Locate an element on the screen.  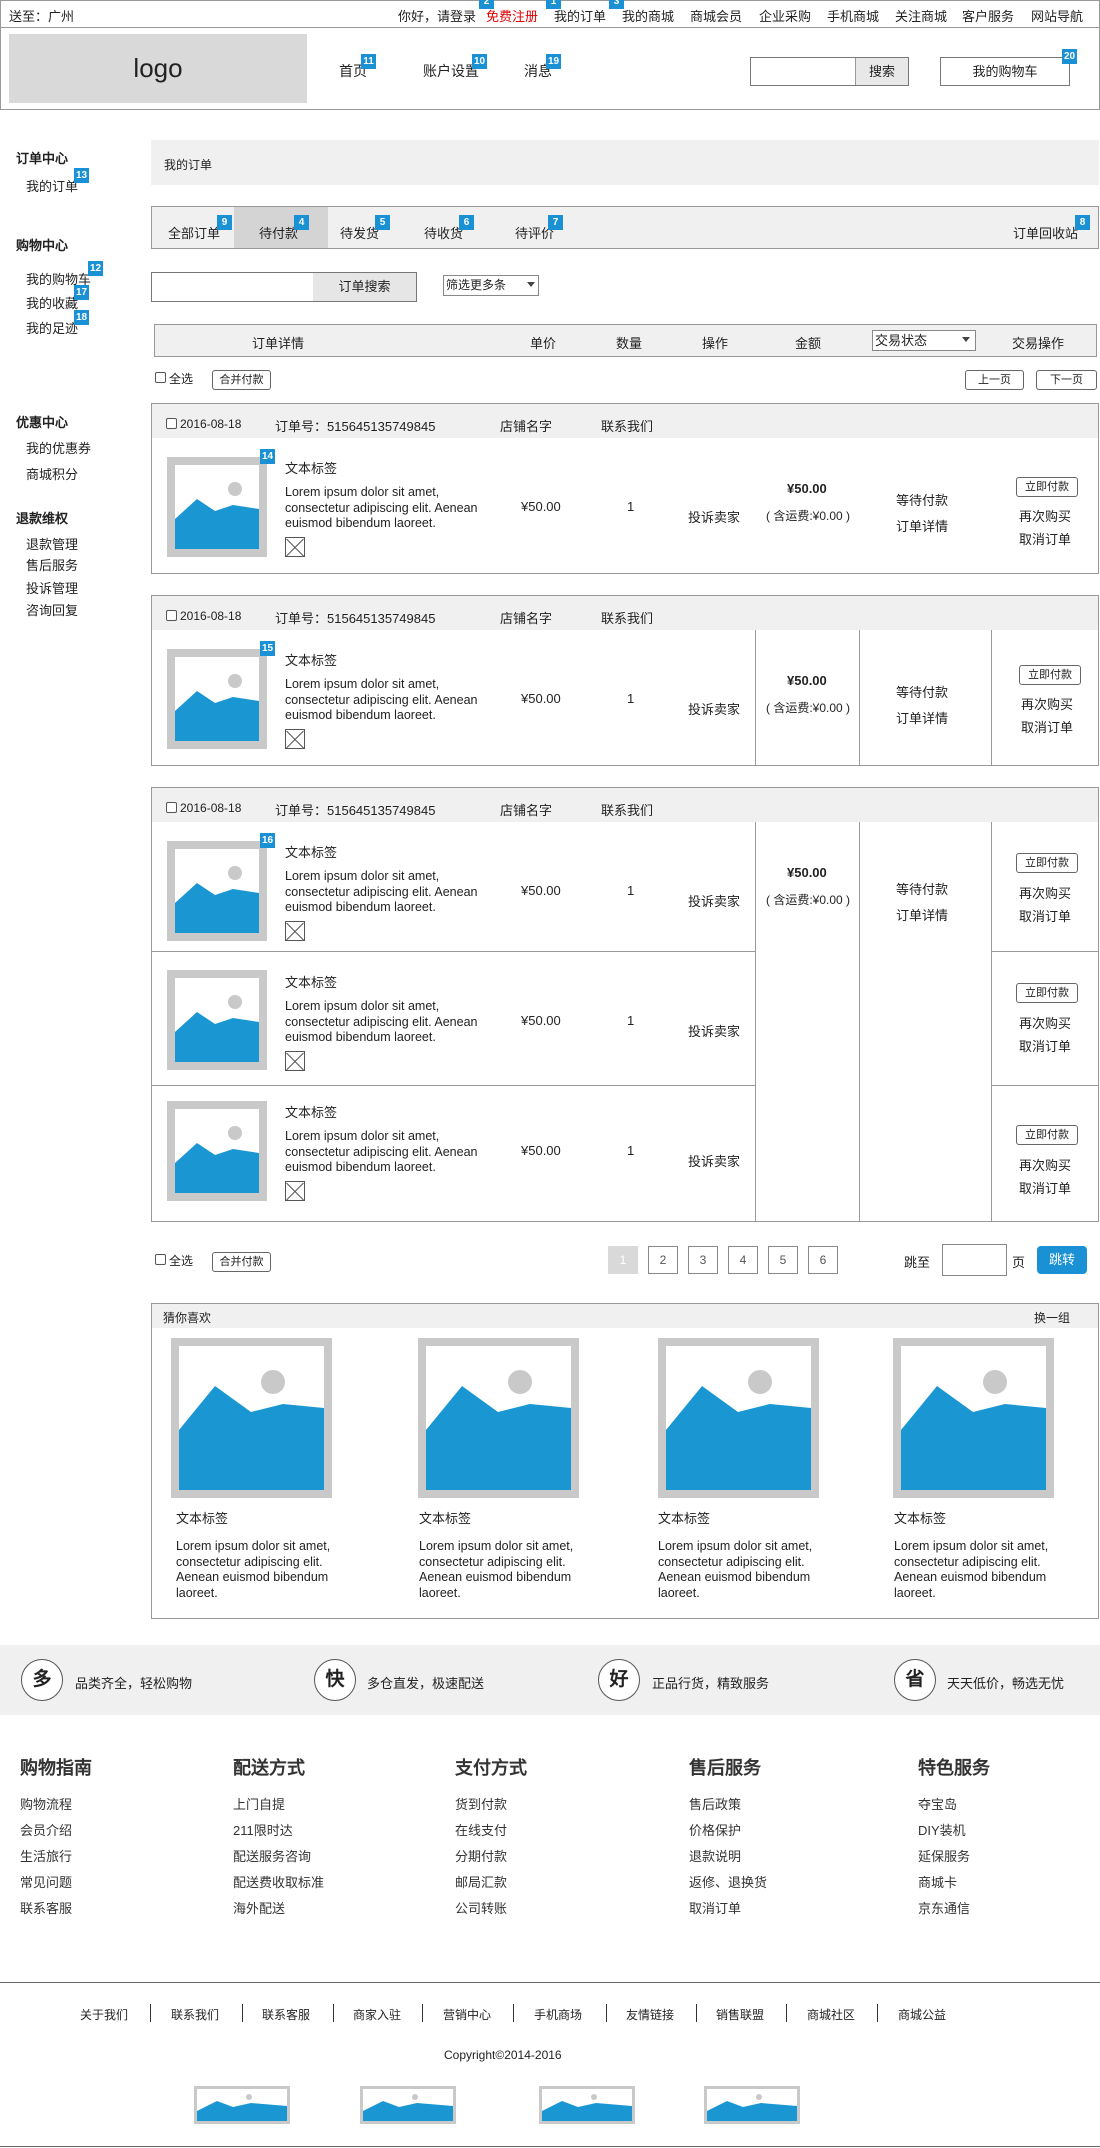
footer-link: 联系客服 is located at coordinates (46, 1907).